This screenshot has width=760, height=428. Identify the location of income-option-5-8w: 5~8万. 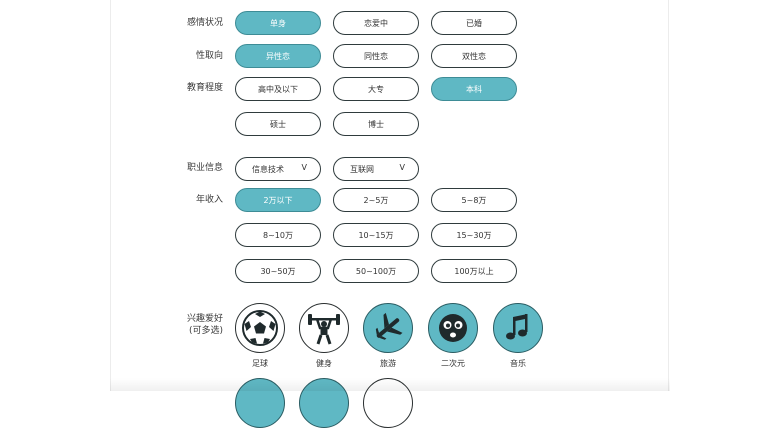
(474, 200).